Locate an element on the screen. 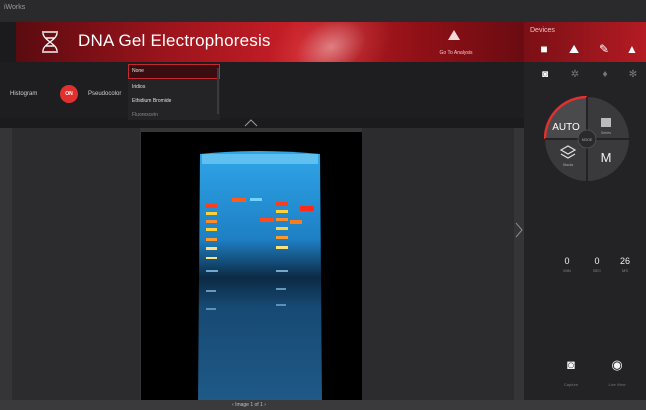 This screenshot has height=410, width=646. status-bar: ‹ Image 1 of 1 › is located at coordinates (323, 405).